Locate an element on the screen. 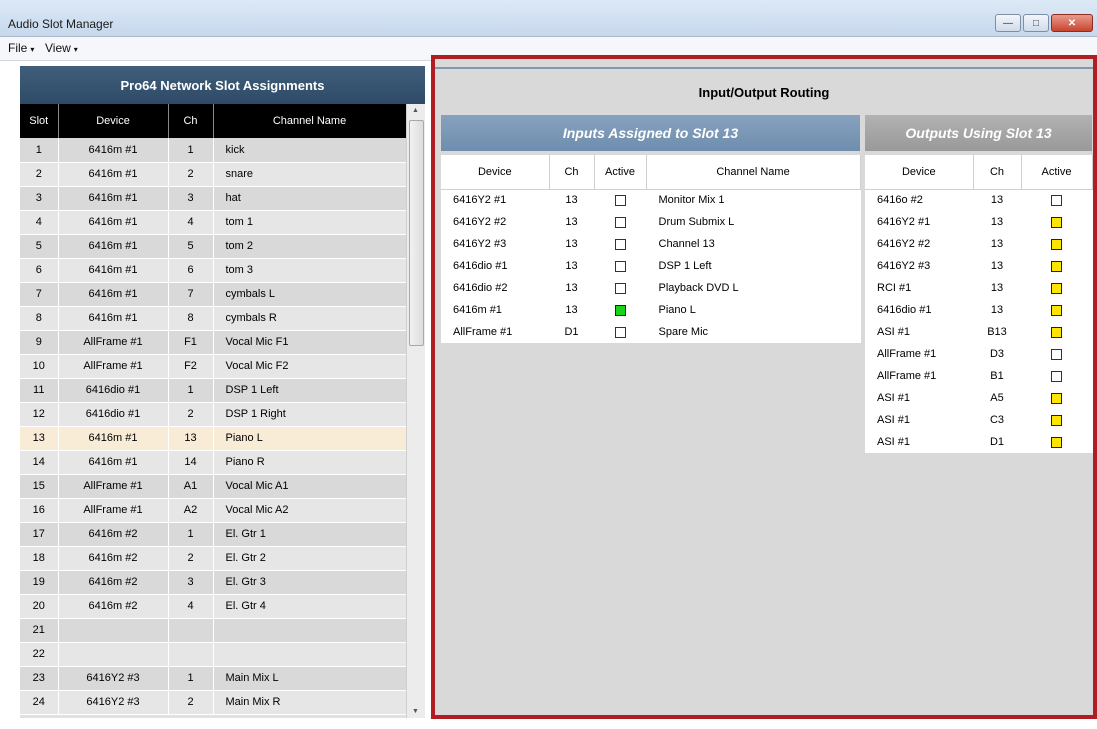 The width and height of the screenshot is (1097, 729). column-header-slot: Slot is located at coordinates (39, 121).